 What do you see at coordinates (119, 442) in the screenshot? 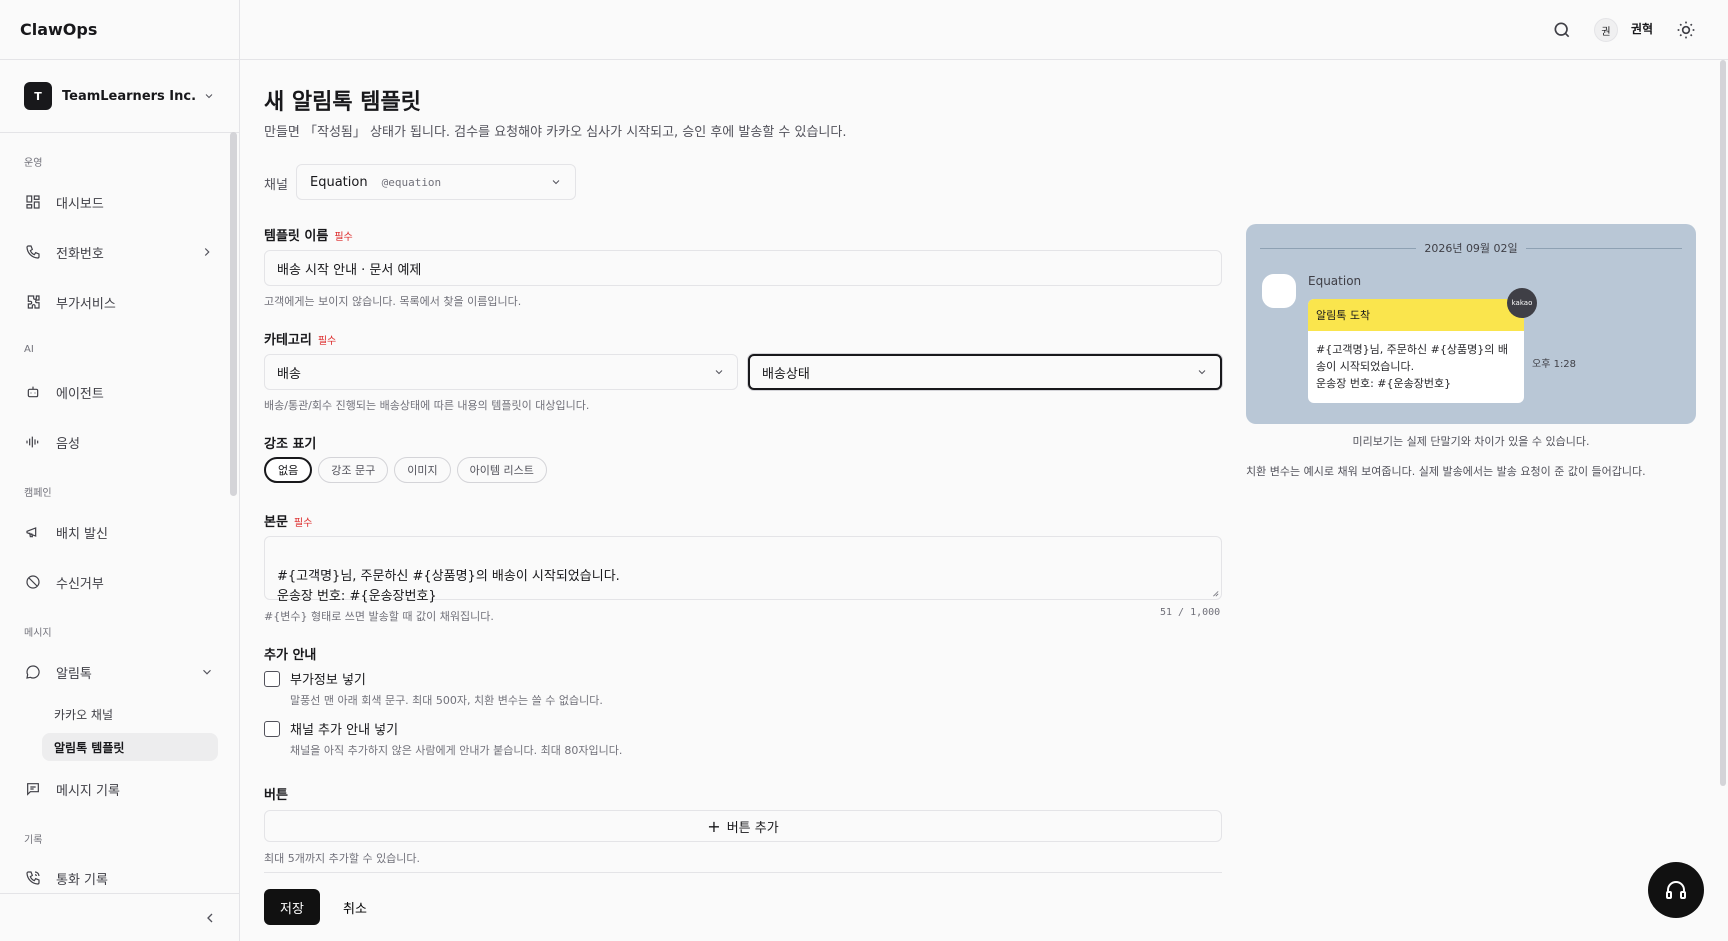
I see `sidebar-item-voice: 음성` at bounding box center [119, 442].